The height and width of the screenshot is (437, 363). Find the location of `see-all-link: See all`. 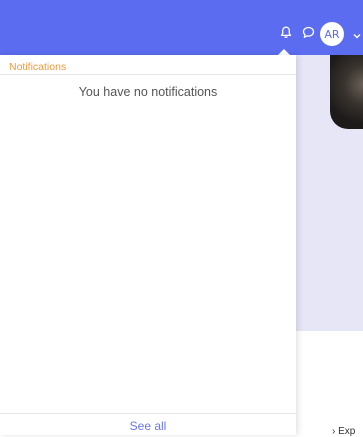

see-all-link: See all is located at coordinates (148, 426).